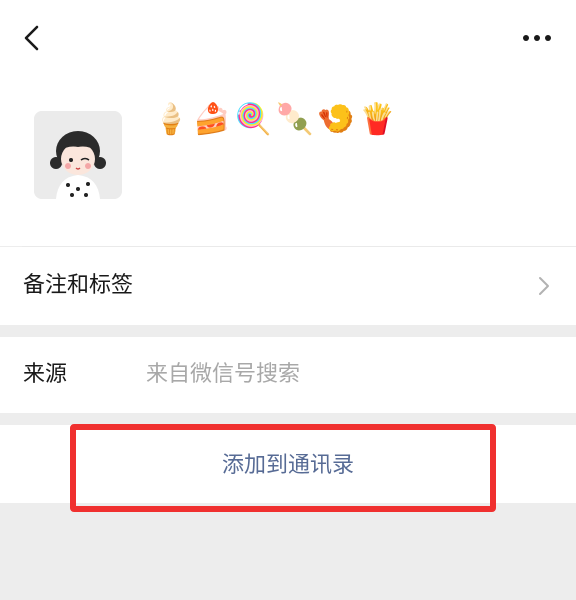  I want to click on more-options-icon, so click(537, 38).